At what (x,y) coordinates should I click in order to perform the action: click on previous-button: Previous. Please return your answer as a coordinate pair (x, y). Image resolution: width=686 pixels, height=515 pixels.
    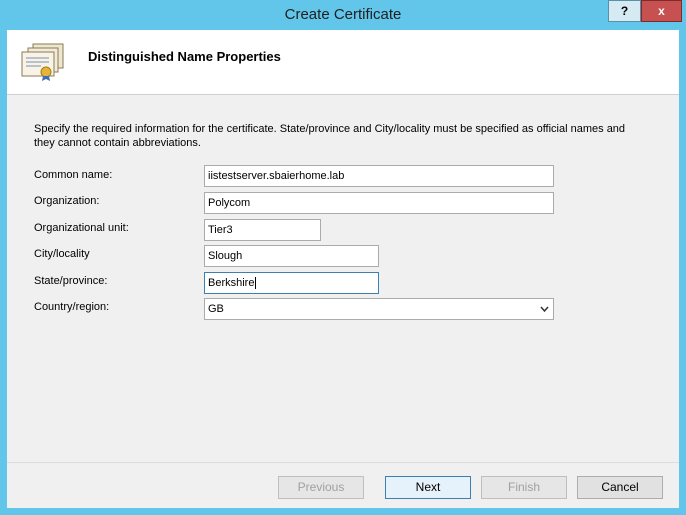
    Looking at the image, I should click on (321, 487).